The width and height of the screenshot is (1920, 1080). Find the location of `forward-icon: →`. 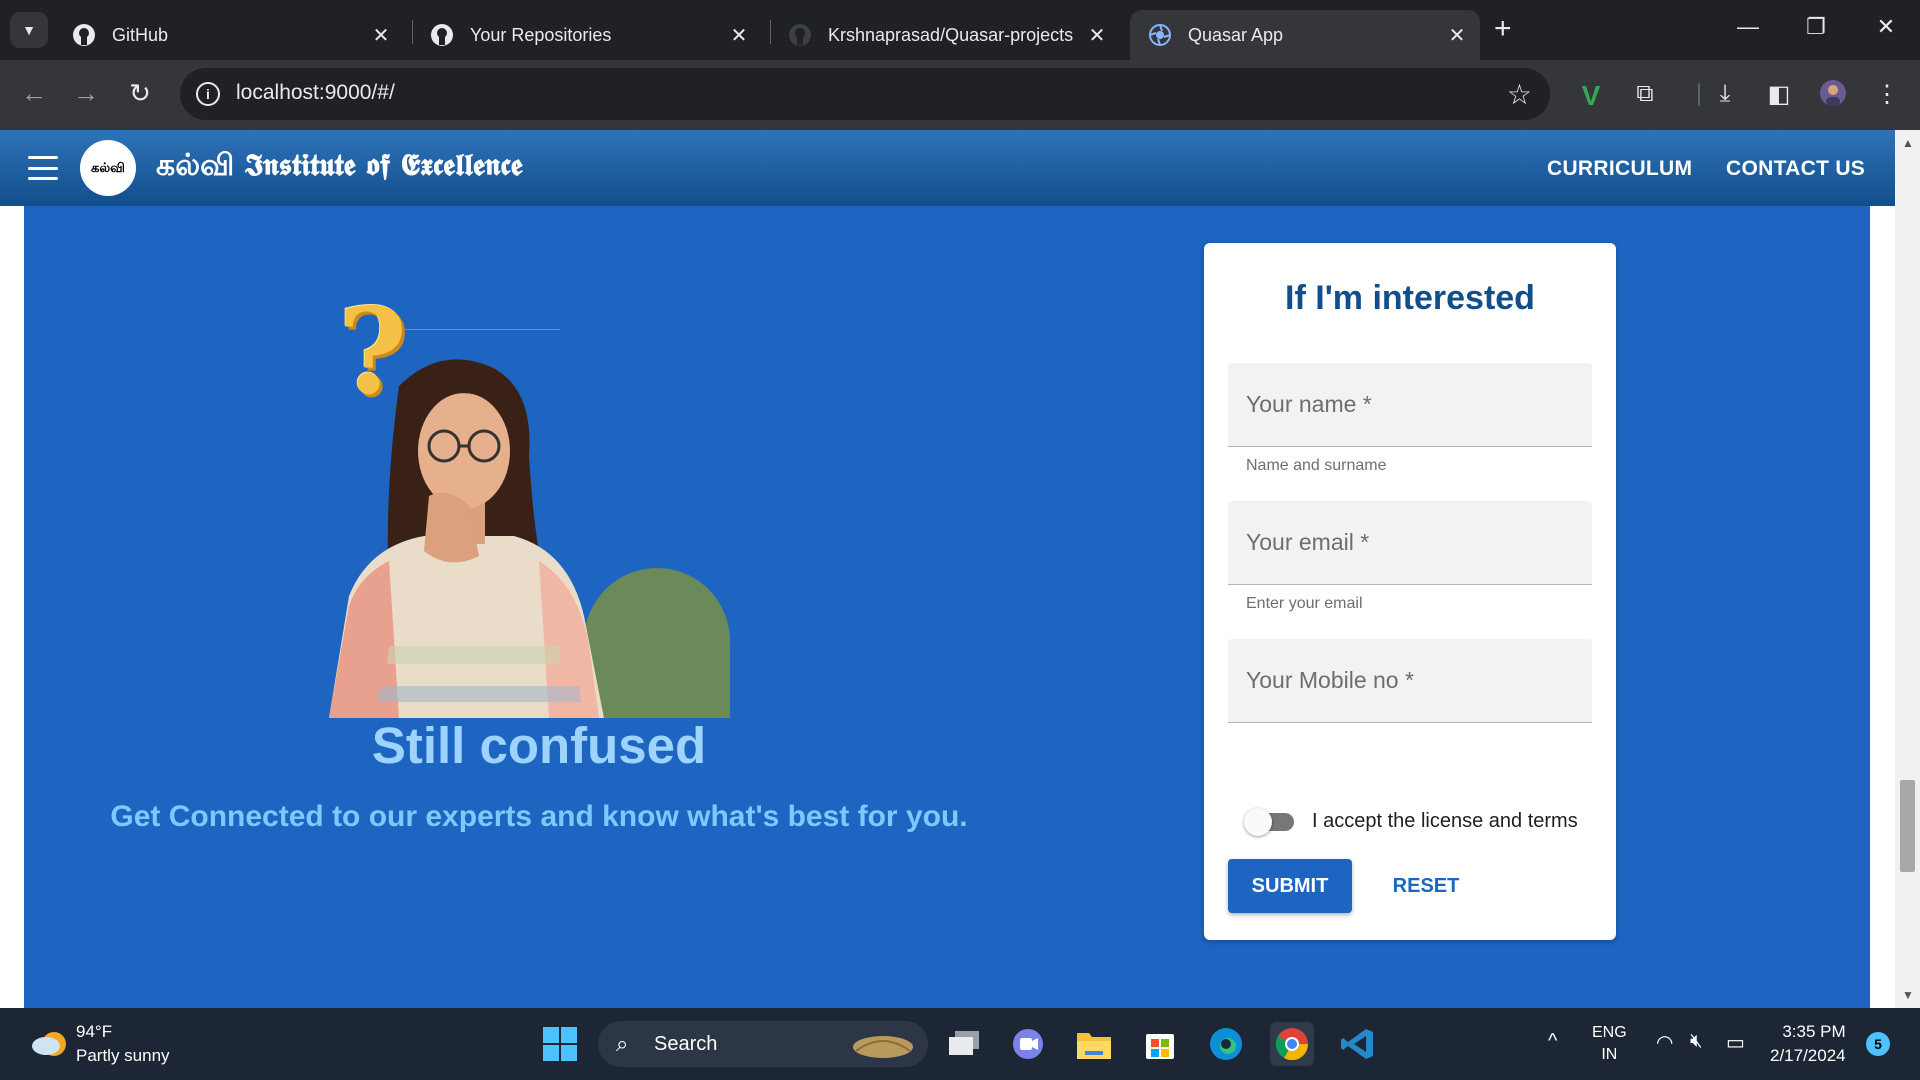

forward-icon: → is located at coordinates (86, 93).